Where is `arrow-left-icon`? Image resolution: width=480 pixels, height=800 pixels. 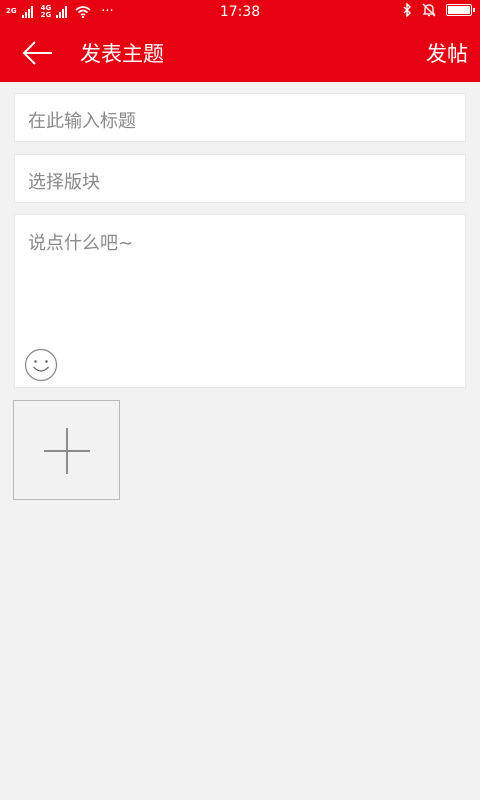
arrow-left-icon is located at coordinates (37, 53).